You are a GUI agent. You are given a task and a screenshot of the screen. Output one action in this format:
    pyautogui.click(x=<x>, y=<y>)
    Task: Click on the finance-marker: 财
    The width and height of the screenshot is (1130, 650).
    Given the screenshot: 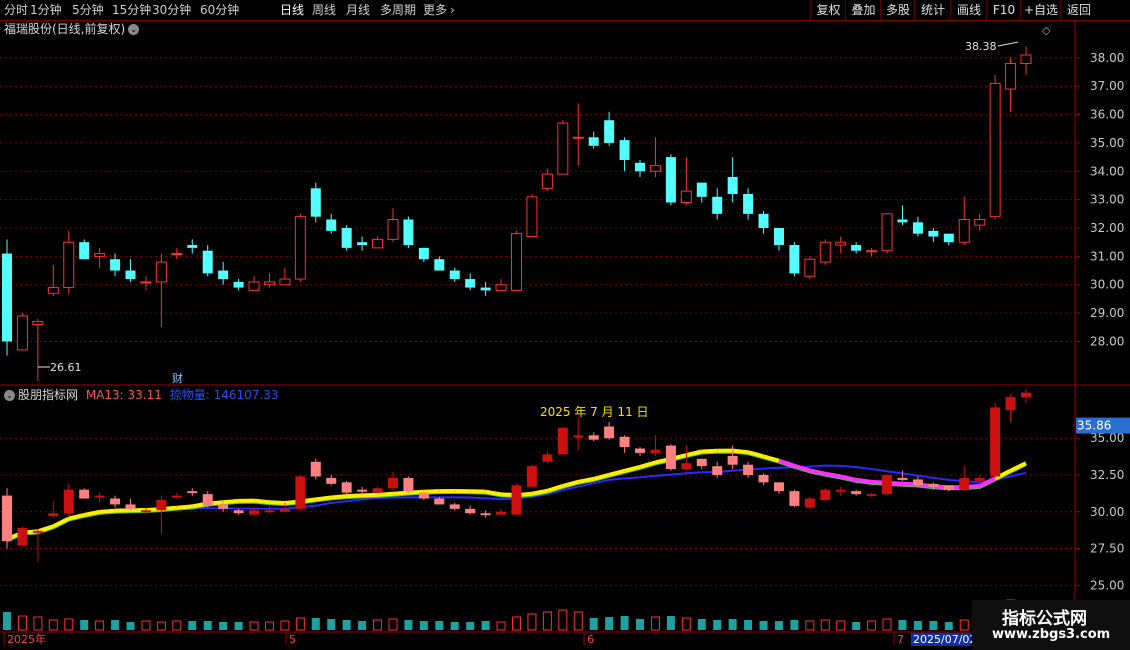 What is the action you would take?
    pyautogui.click(x=177, y=378)
    